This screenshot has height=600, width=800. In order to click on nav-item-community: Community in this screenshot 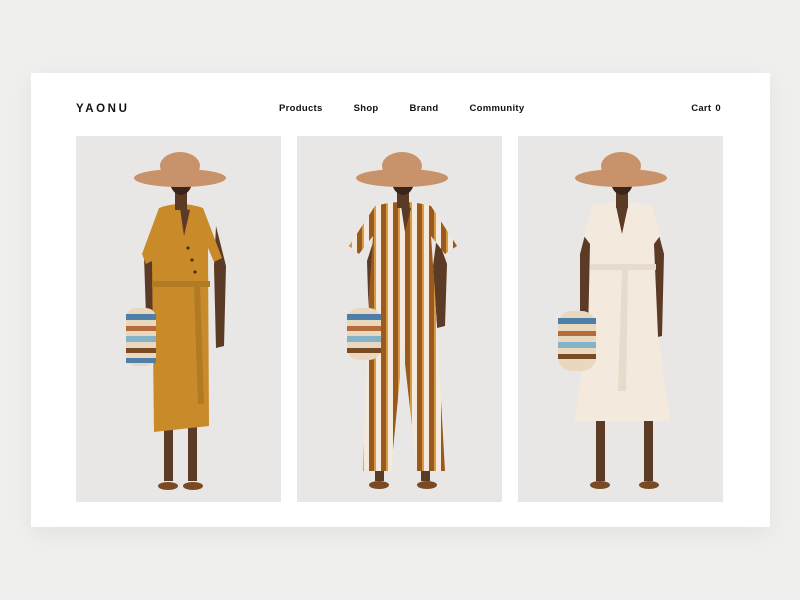, I will do `click(496, 108)`.